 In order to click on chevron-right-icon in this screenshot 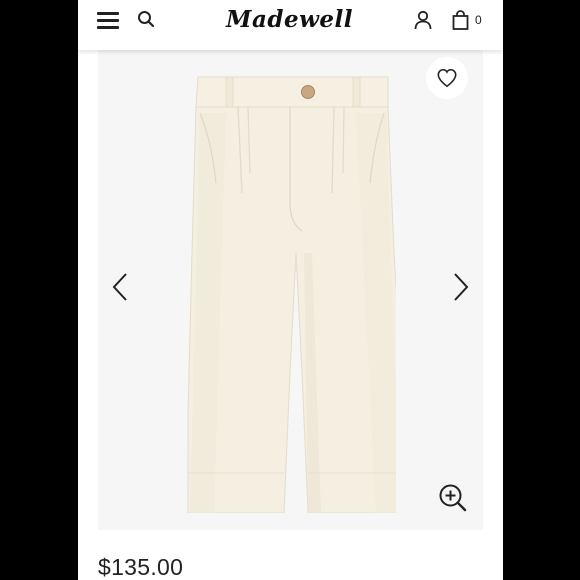, I will do `click(461, 287)`.